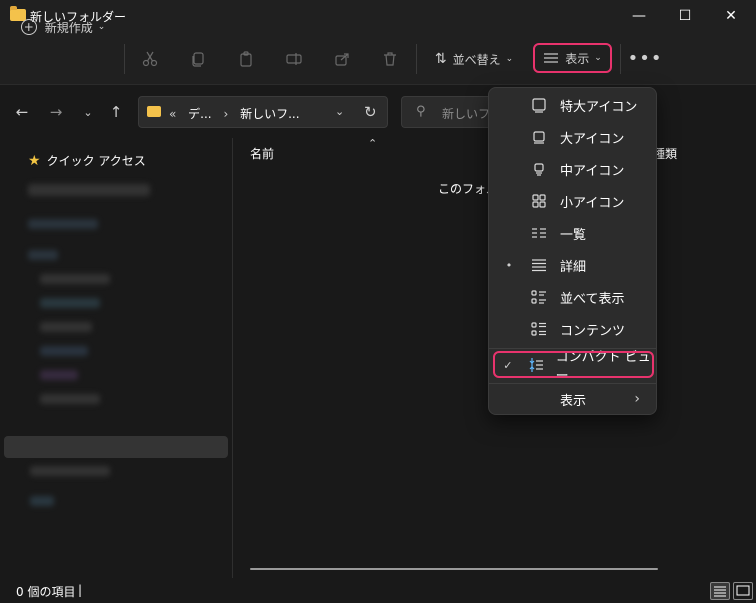 Image resolution: width=756 pixels, height=603 pixels. Describe the element at coordinates (539, 137) in the screenshot. I see `large-icons-icon` at that location.